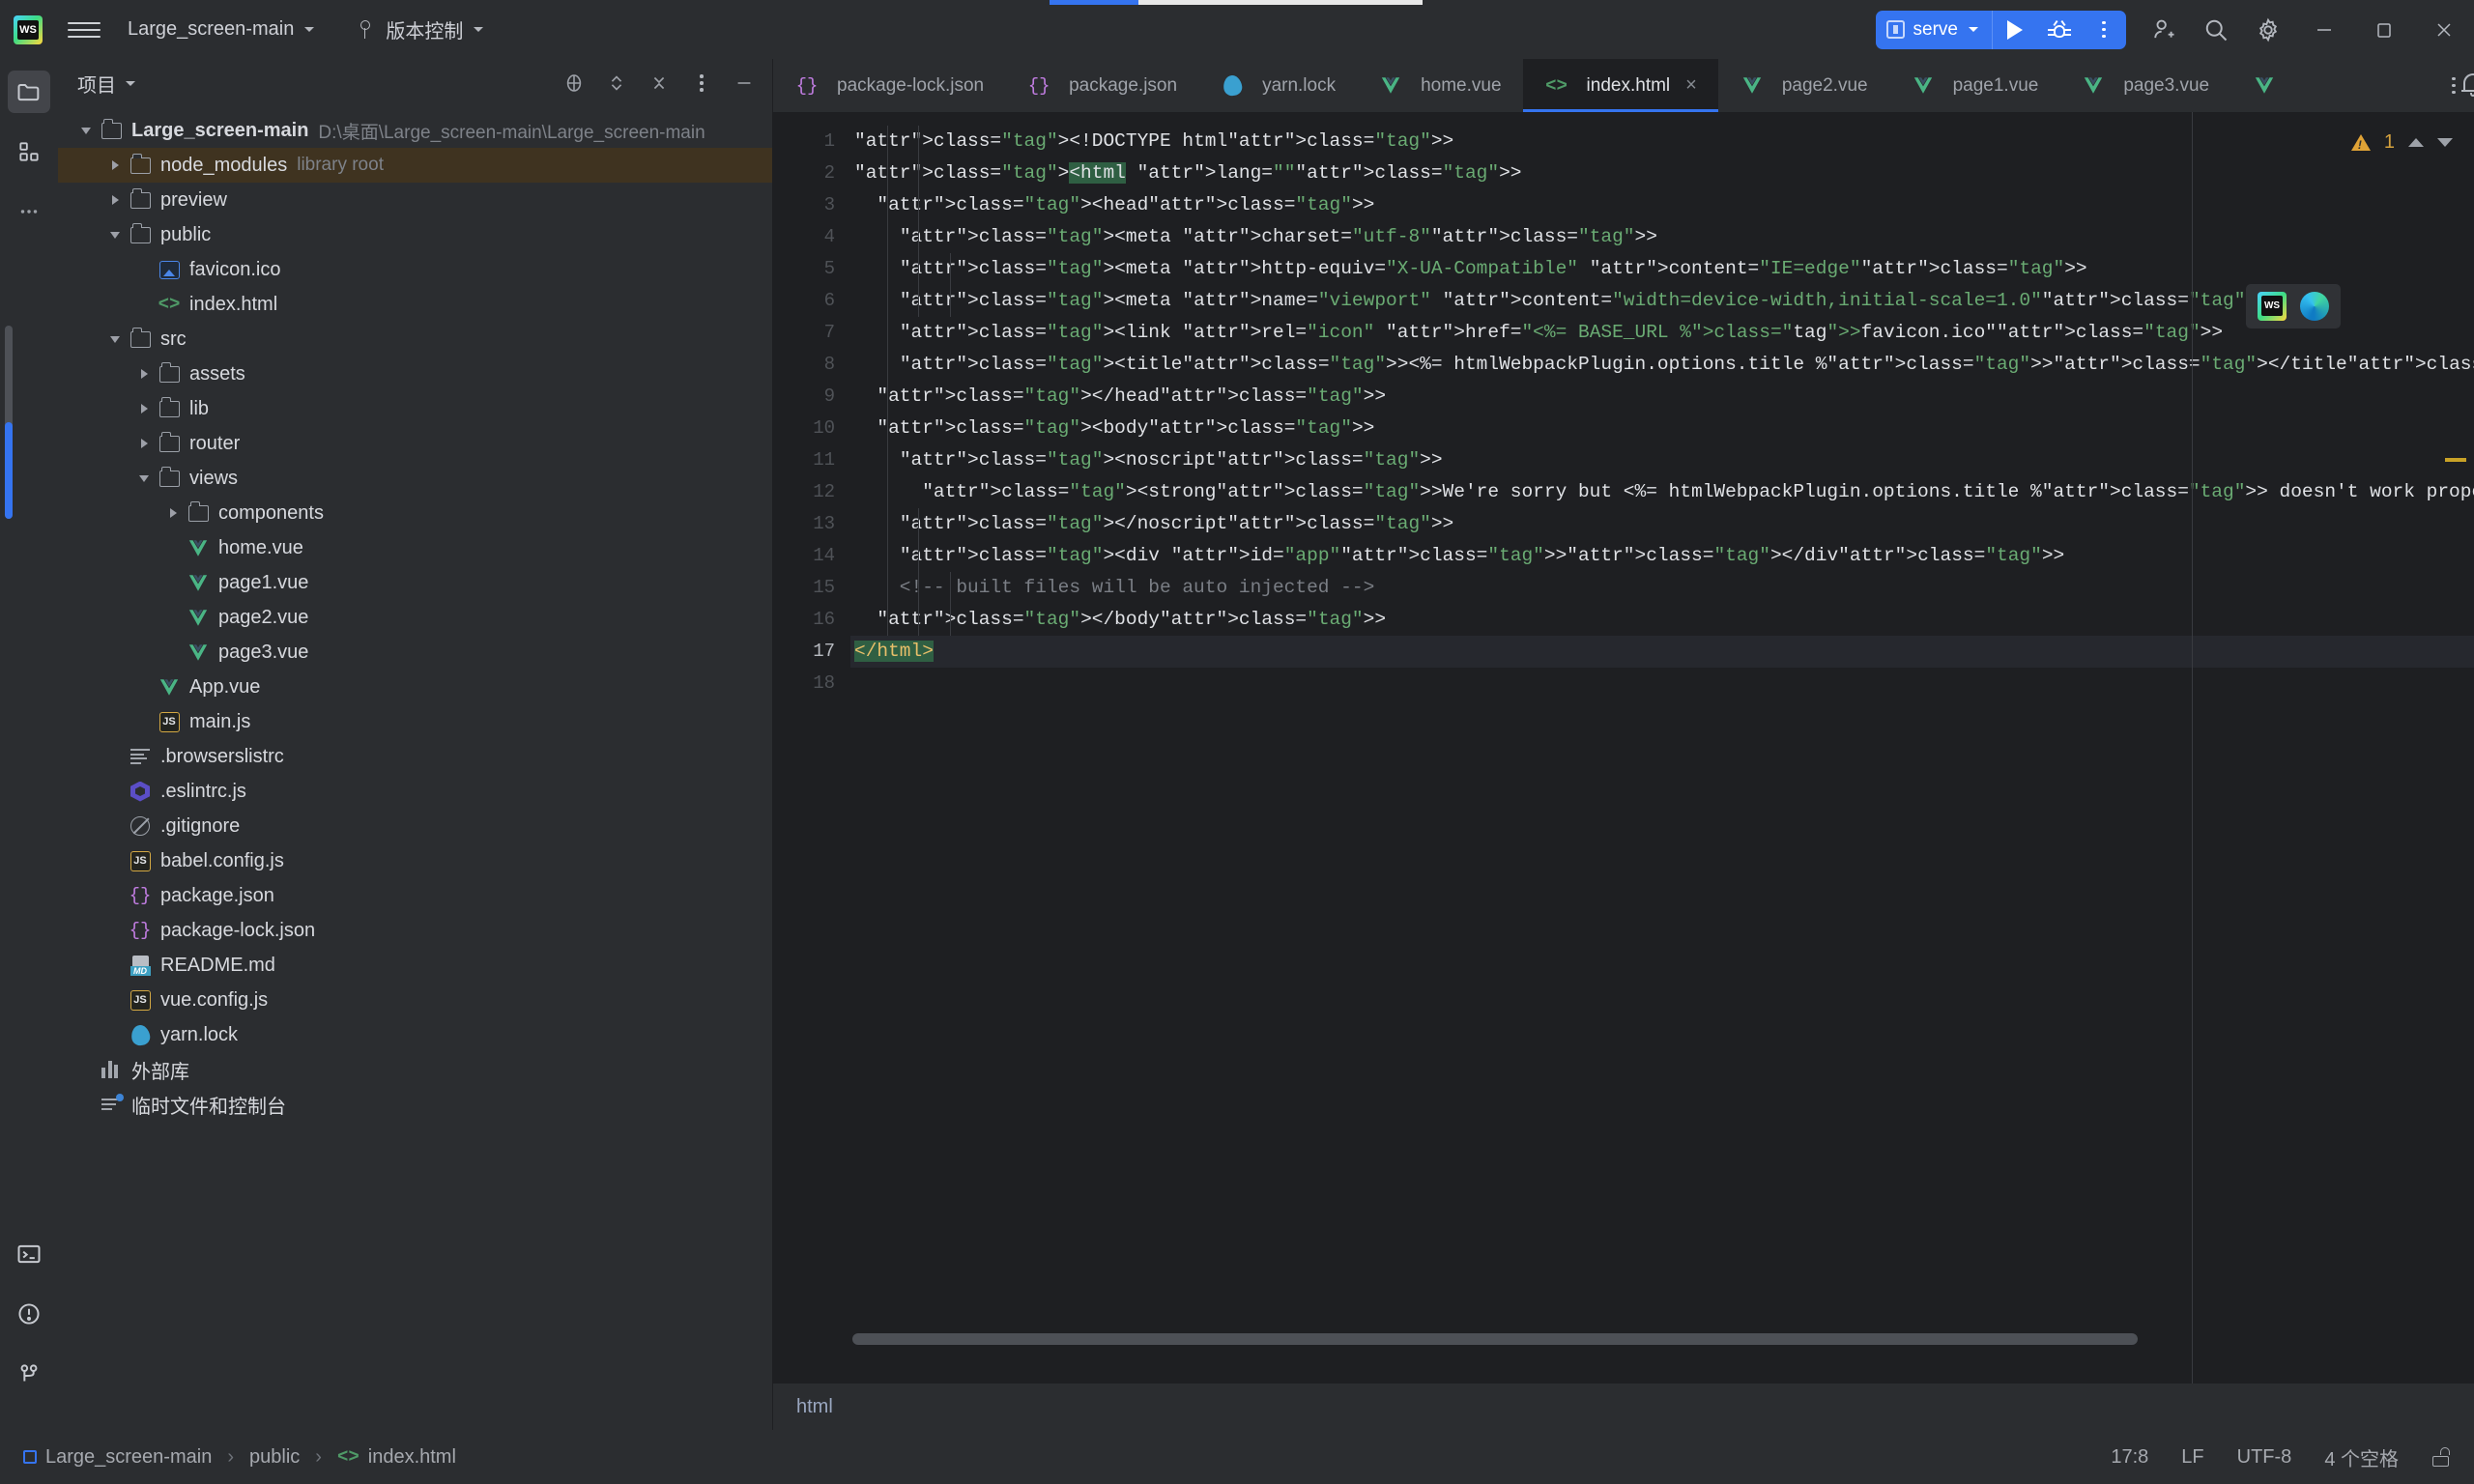  What do you see at coordinates (118, 1458) in the screenshot?
I see `breadcrumb-item: Large_screen-main` at bounding box center [118, 1458].